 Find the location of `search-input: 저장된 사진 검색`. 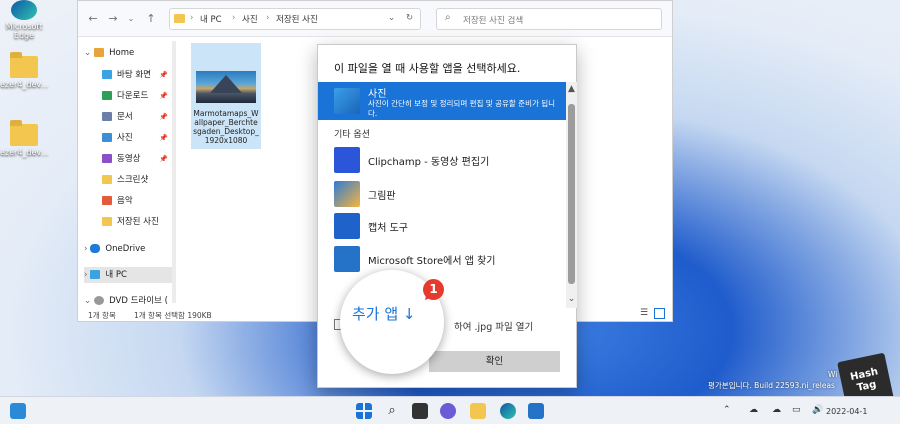

search-input: 저장된 사진 검색 is located at coordinates (493, 20).